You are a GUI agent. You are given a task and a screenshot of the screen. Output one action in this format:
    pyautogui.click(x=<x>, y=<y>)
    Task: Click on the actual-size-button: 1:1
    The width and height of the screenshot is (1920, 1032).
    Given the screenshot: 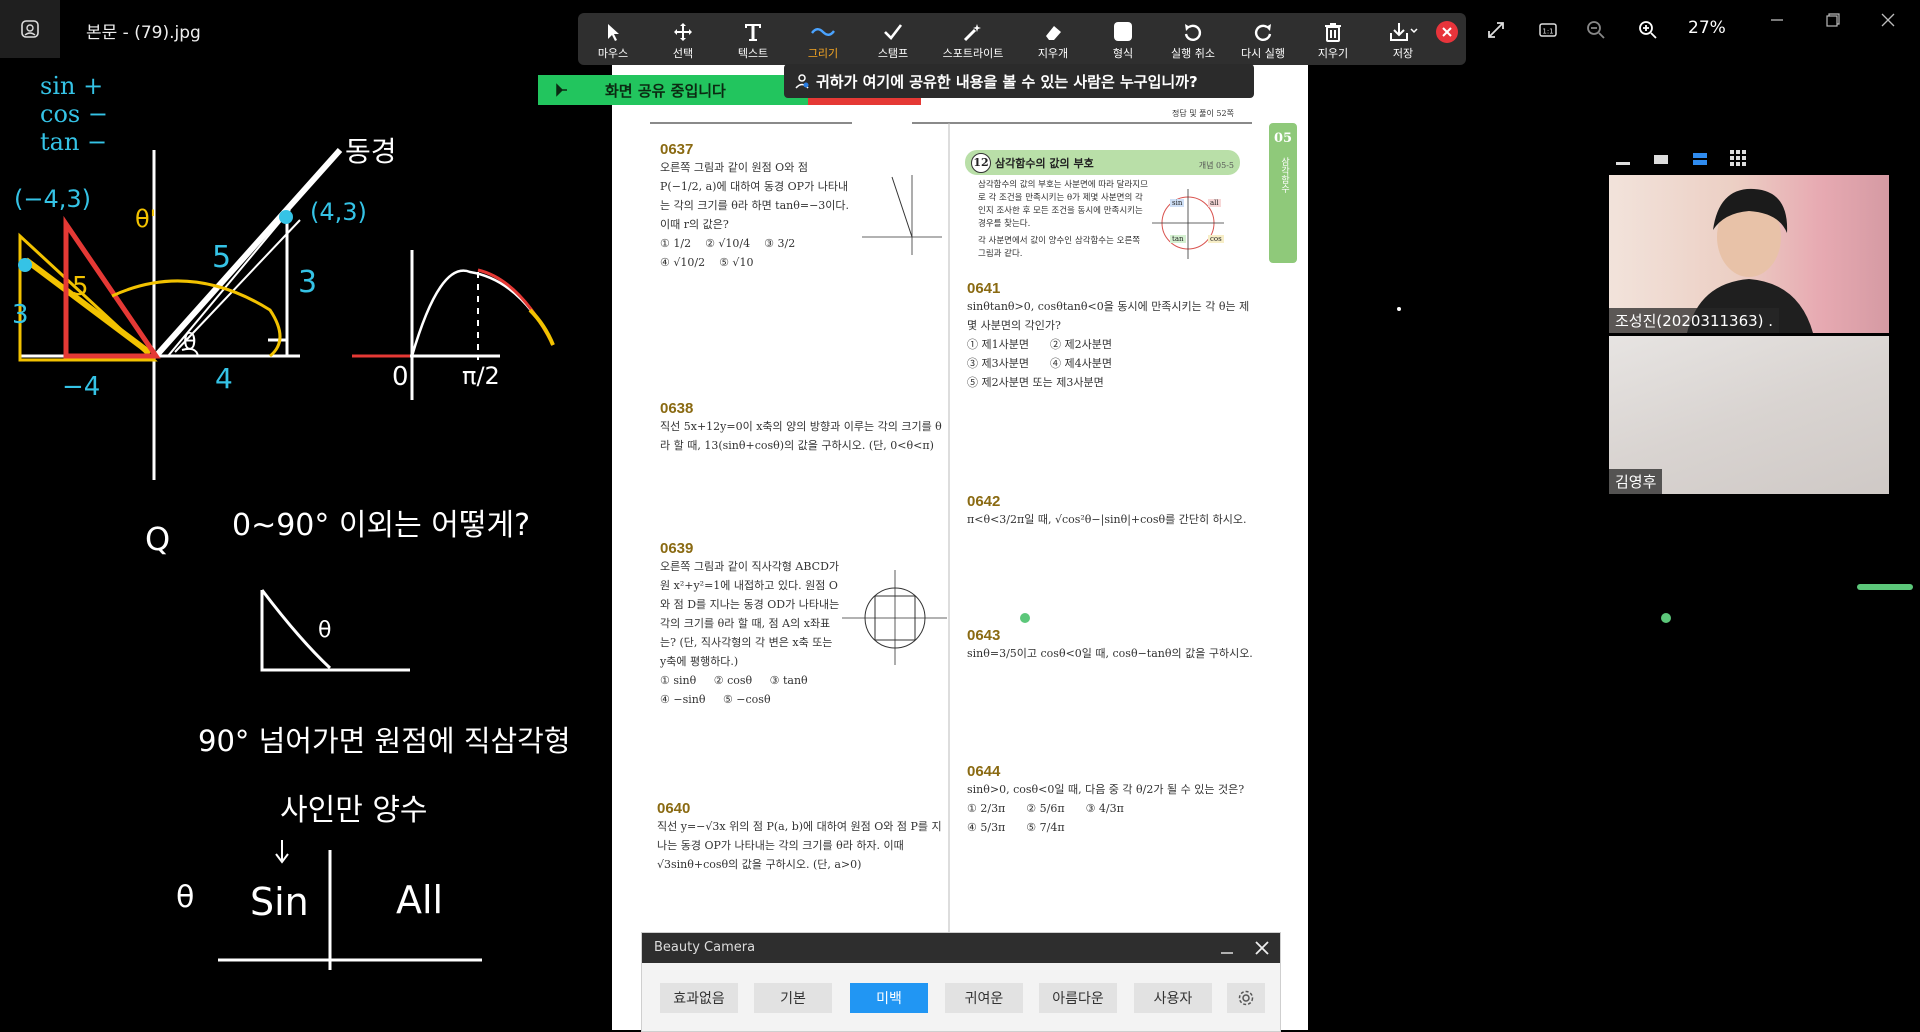 What is the action you would take?
    pyautogui.click(x=1548, y=30)
    